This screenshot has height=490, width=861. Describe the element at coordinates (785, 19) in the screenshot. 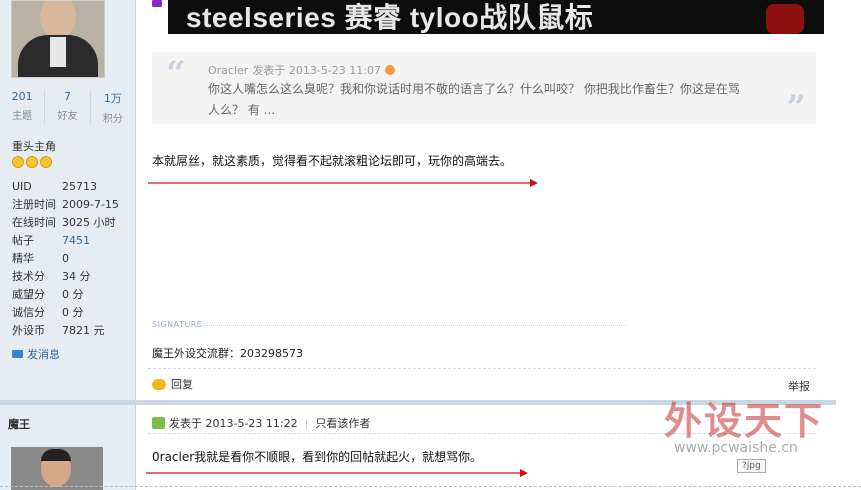

I see `banner-logo` at that location.